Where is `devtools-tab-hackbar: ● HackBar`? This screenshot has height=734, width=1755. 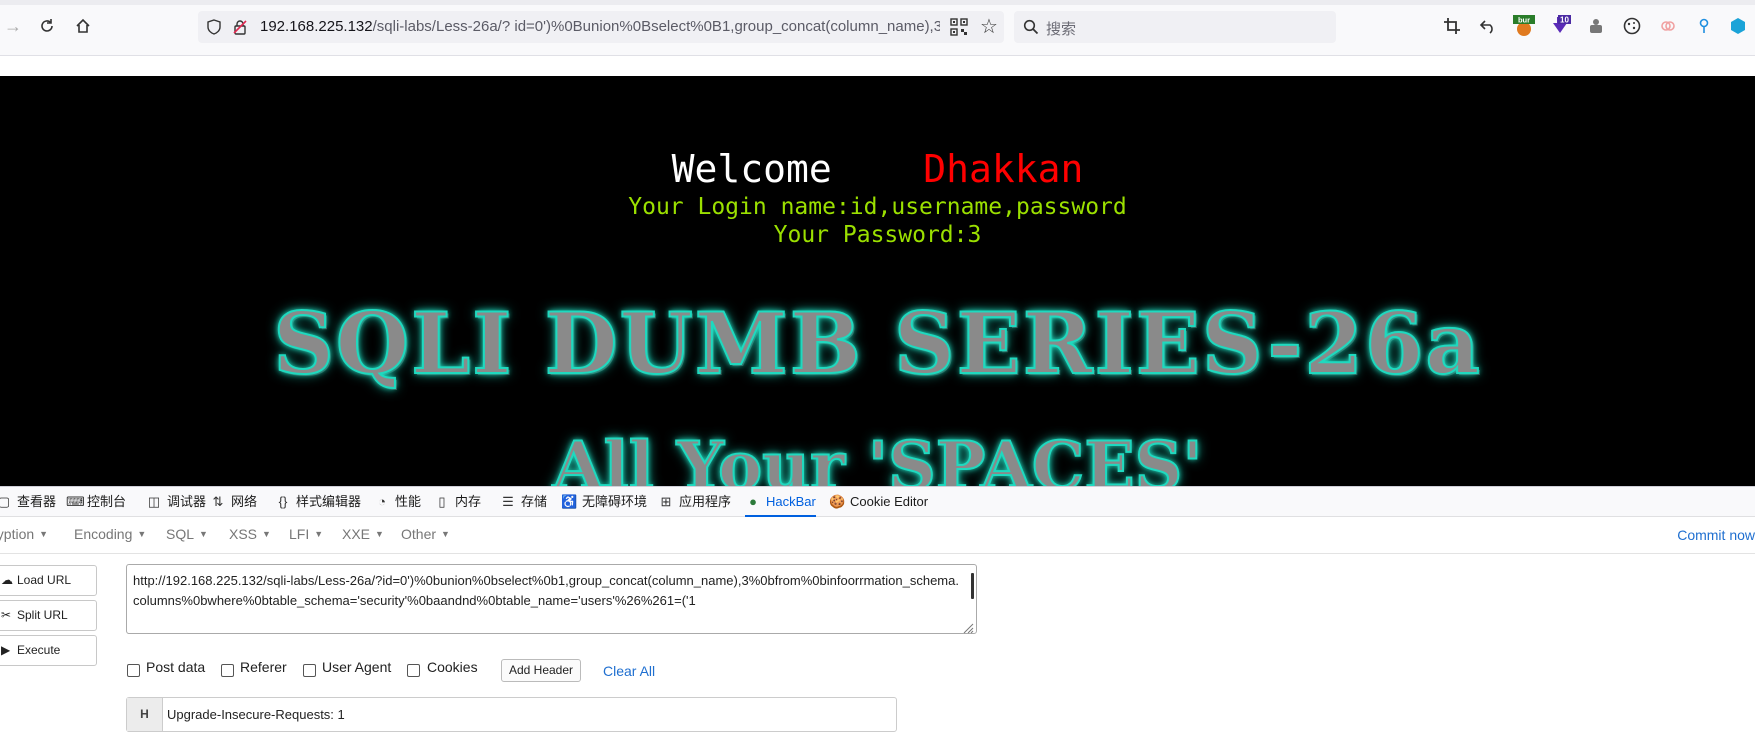
devtools-tab-hackbar: ● HackBar is located at coordinates (780, 502).